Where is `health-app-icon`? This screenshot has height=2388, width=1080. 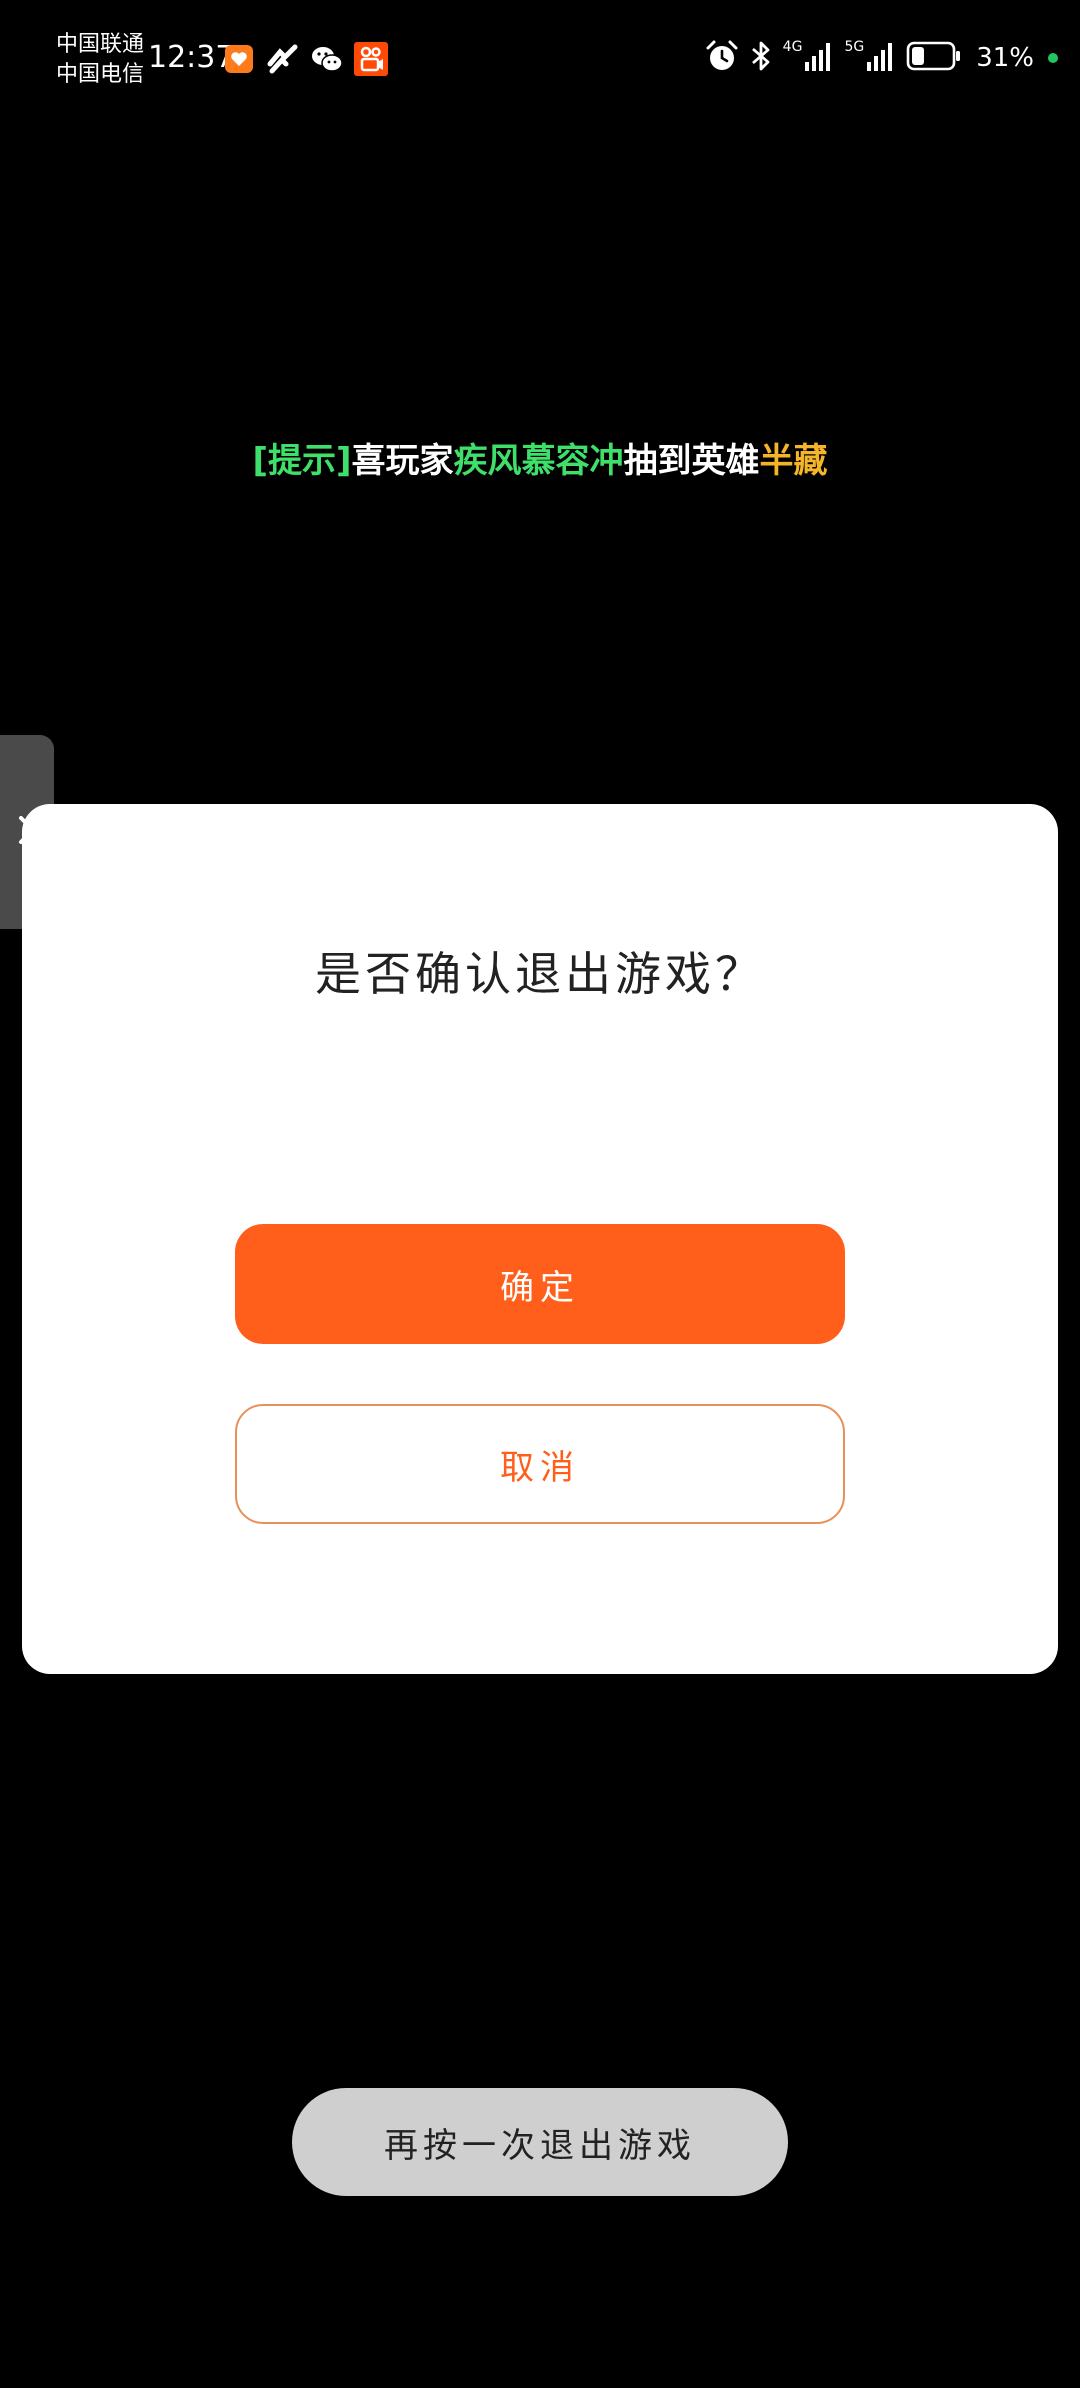
health-app-icon is located at coordinates (239, 59).